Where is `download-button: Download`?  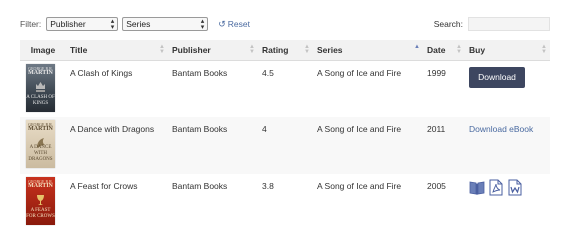
download-button: Download is located at coordinates (497, 77).